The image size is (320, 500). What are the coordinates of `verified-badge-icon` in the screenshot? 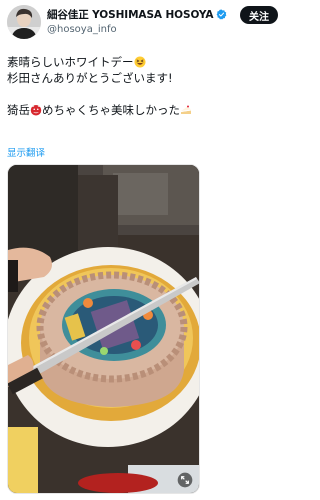 It's located at (222, 14).